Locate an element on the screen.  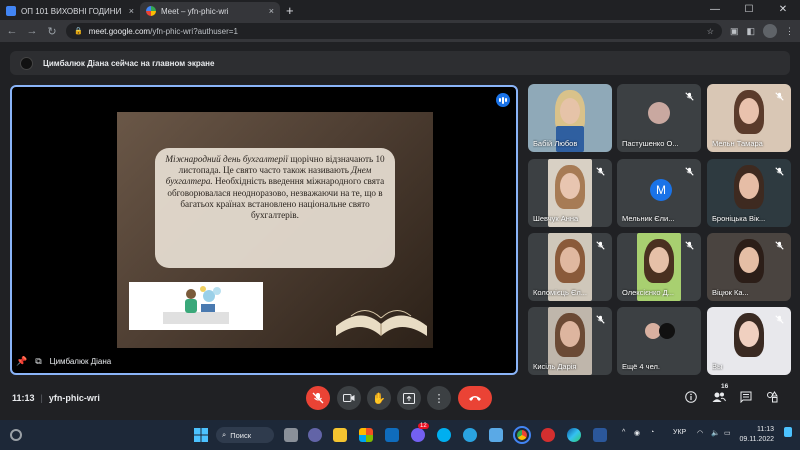
show-hidden-icons: ^ is located at coordinates (623, 432).